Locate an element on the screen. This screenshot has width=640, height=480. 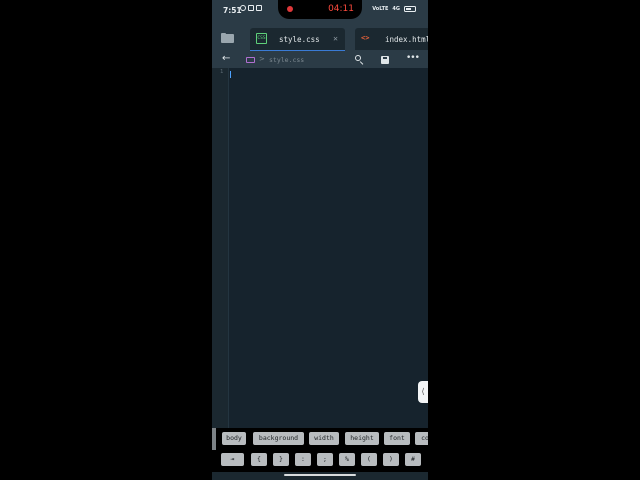
tab-index-html: <> index.html is located at coordinates (391, 39).